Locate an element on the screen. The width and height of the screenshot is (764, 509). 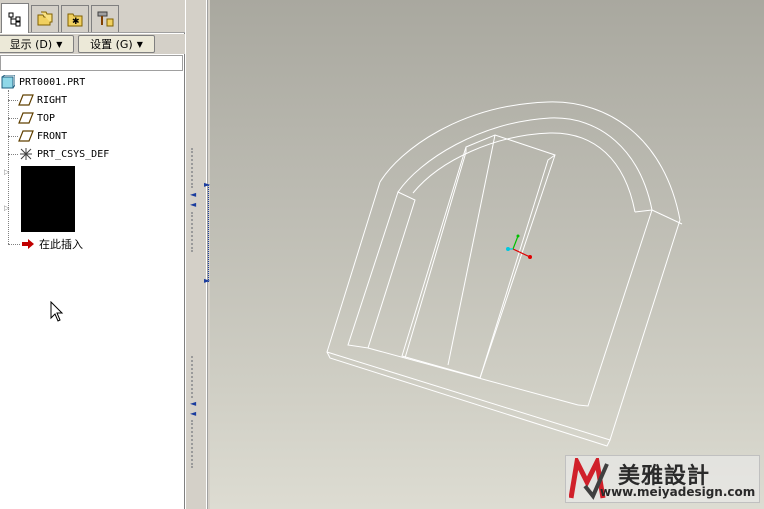
tree-filter-field is located at coordinates (91, 63).